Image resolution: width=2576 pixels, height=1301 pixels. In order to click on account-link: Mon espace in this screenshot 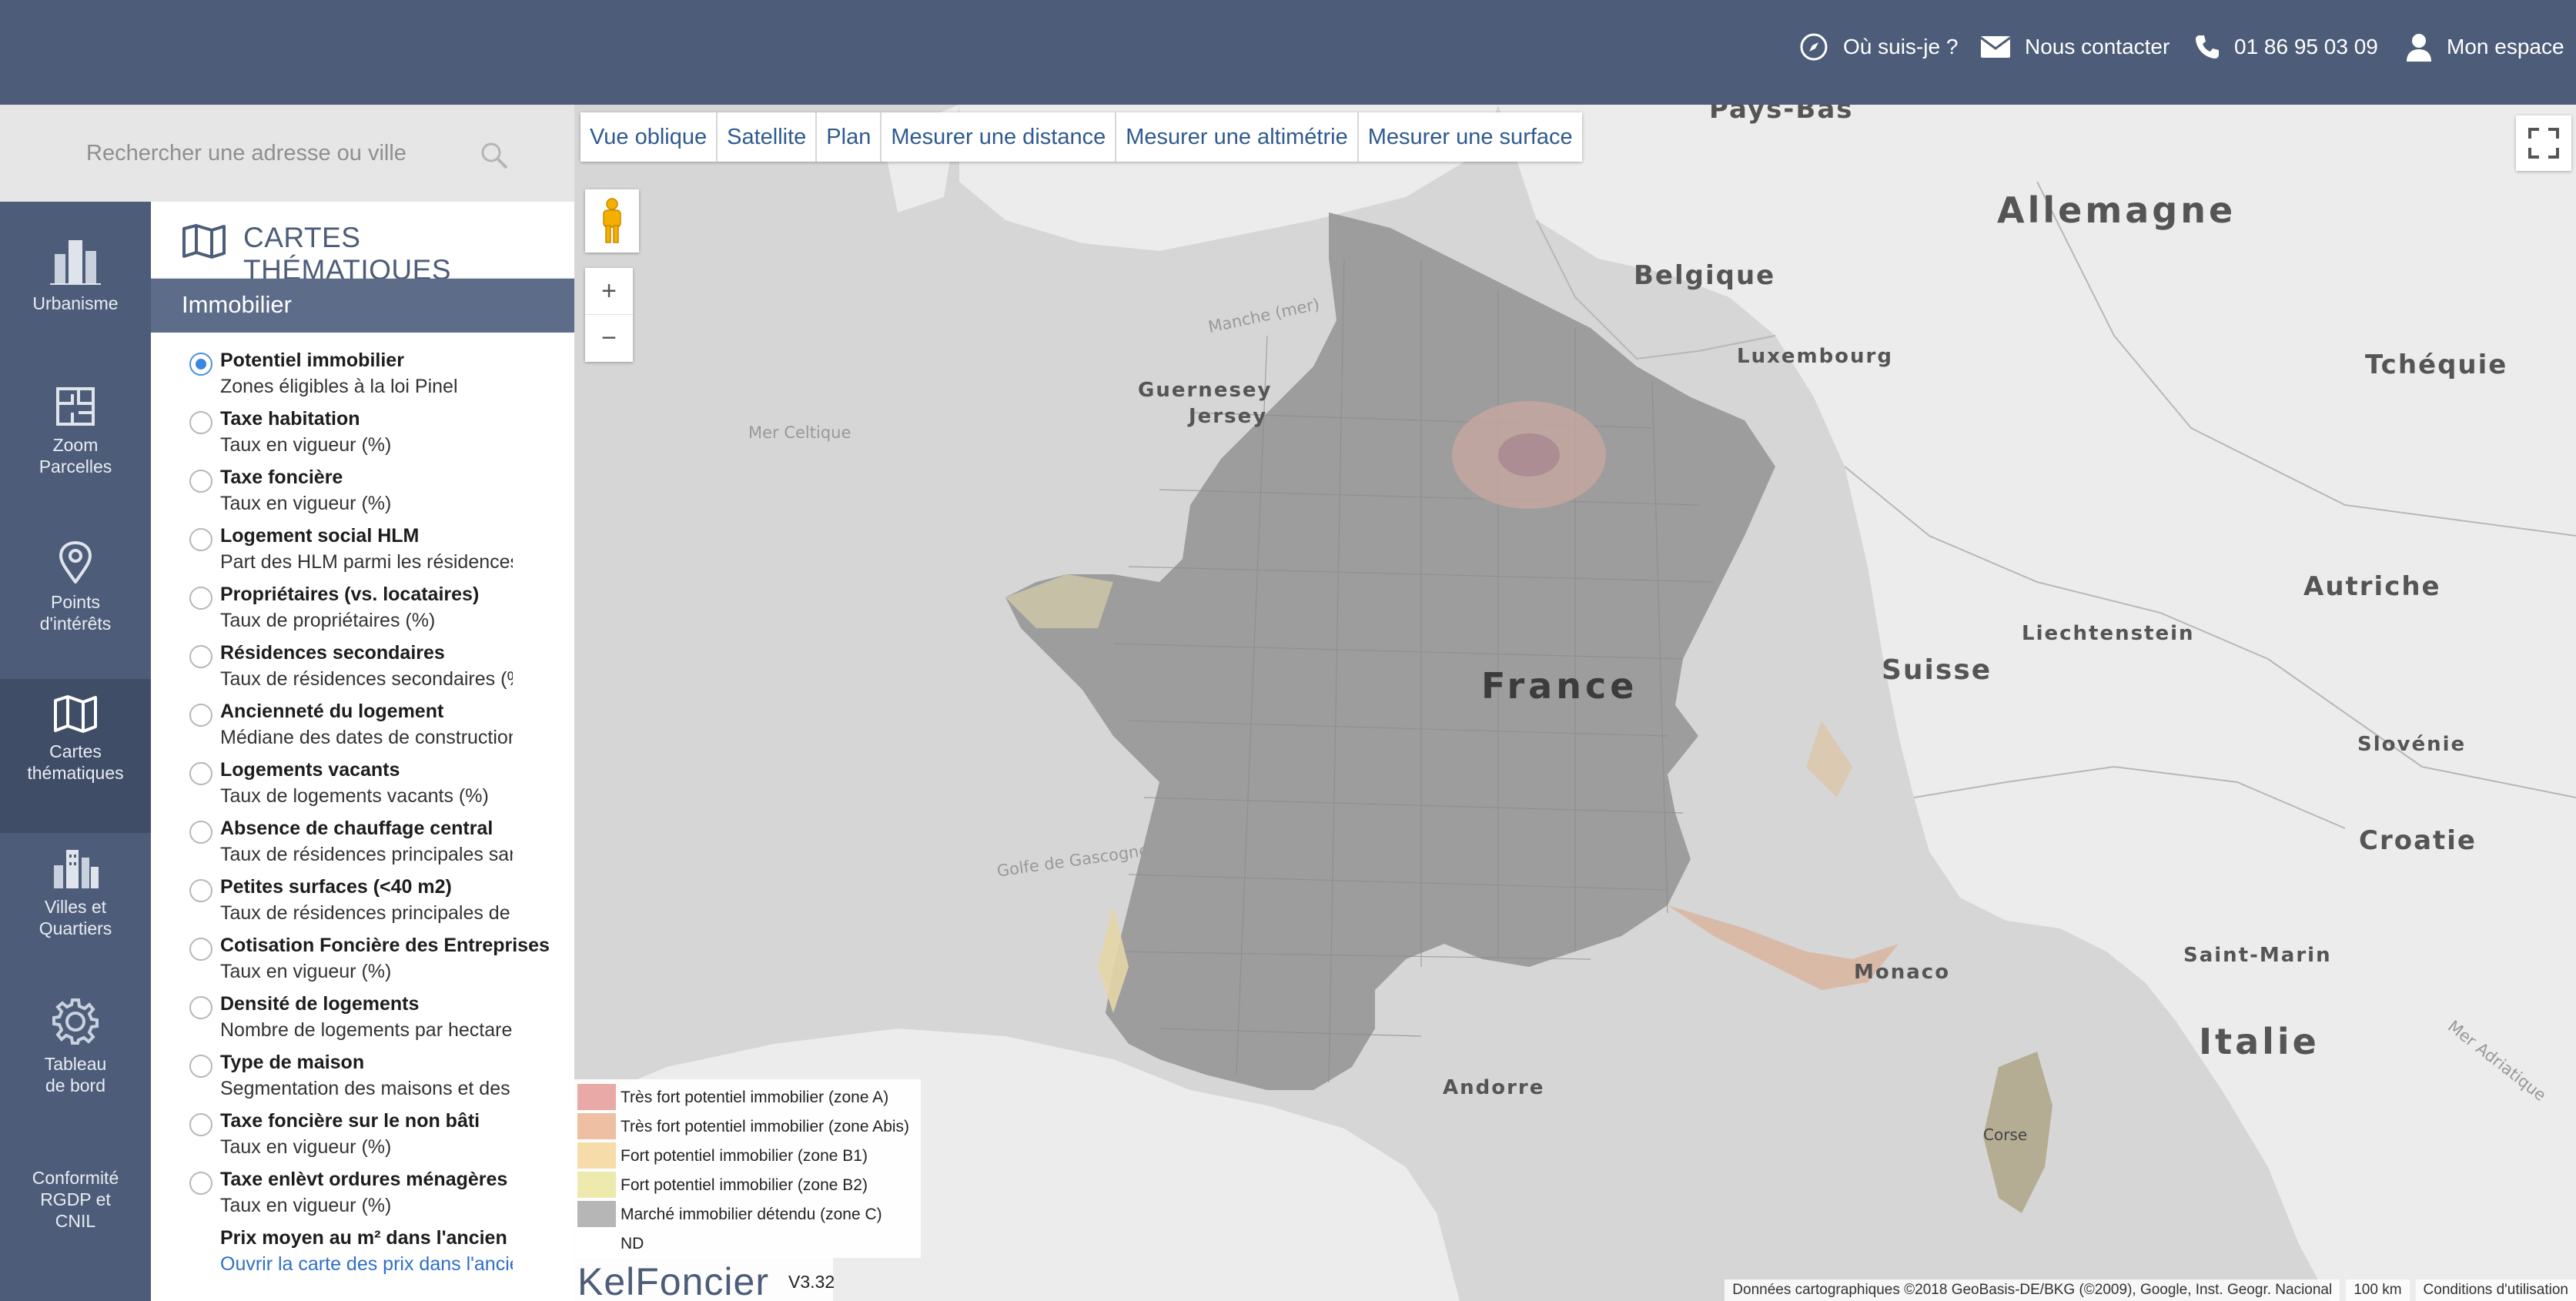, I will do `click(2485, 47)`.